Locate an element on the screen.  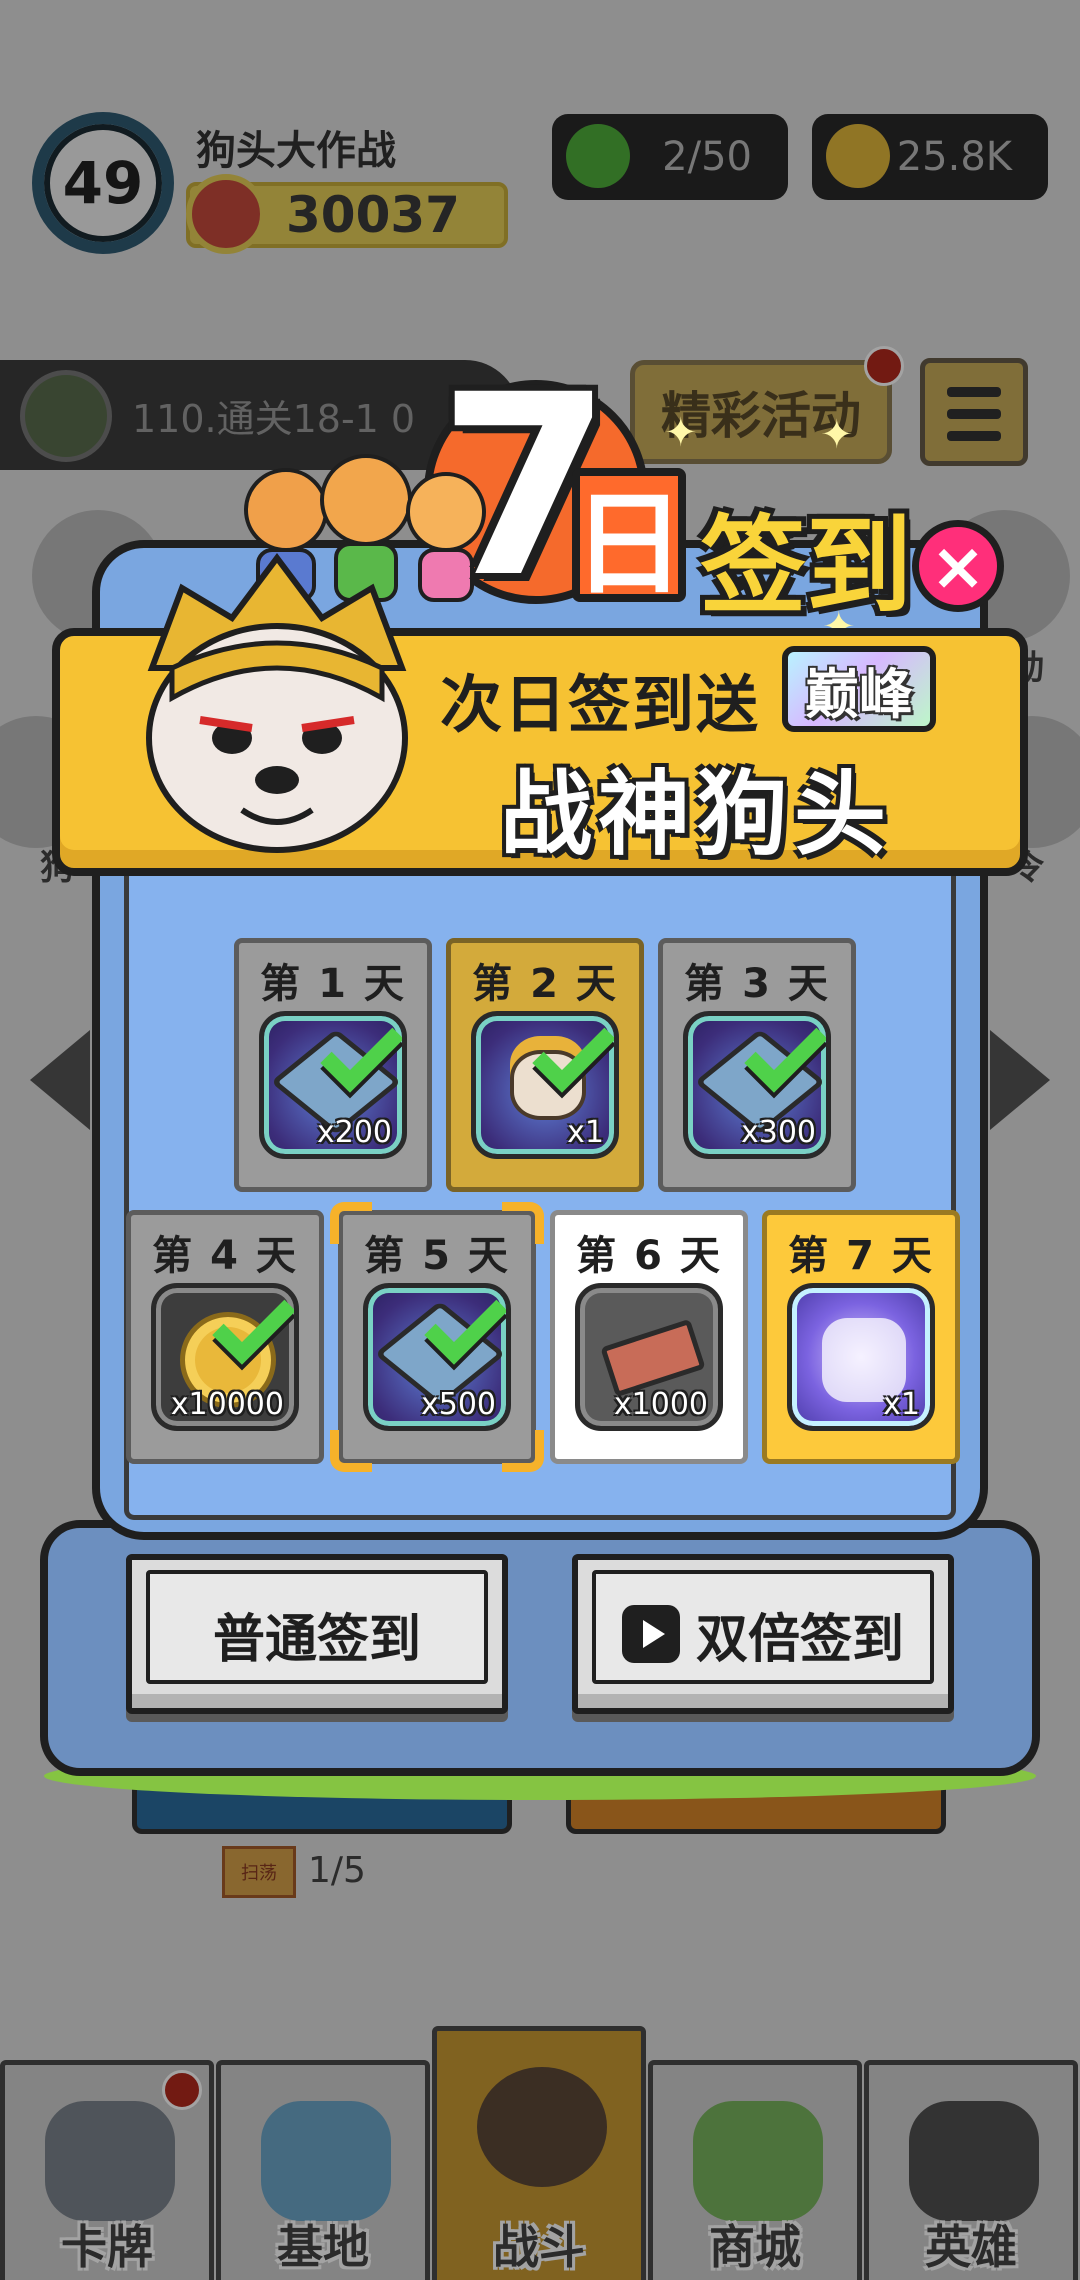
close-icon: × is located at coordinates (958, 566).